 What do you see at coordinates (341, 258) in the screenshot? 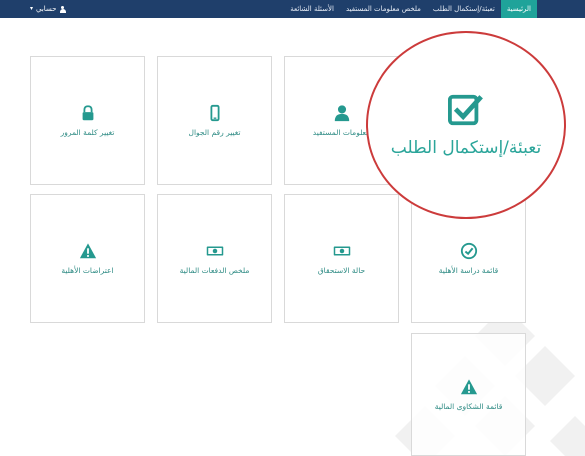
I see `tile-entitlement-status: حالة الاستحقاق` at bounding box center [341, 258].